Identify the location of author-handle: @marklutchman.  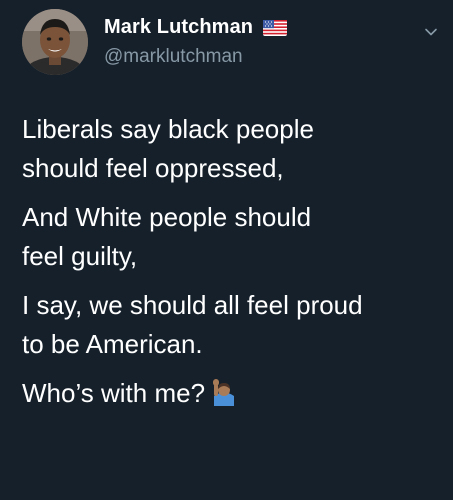
(195, 57).